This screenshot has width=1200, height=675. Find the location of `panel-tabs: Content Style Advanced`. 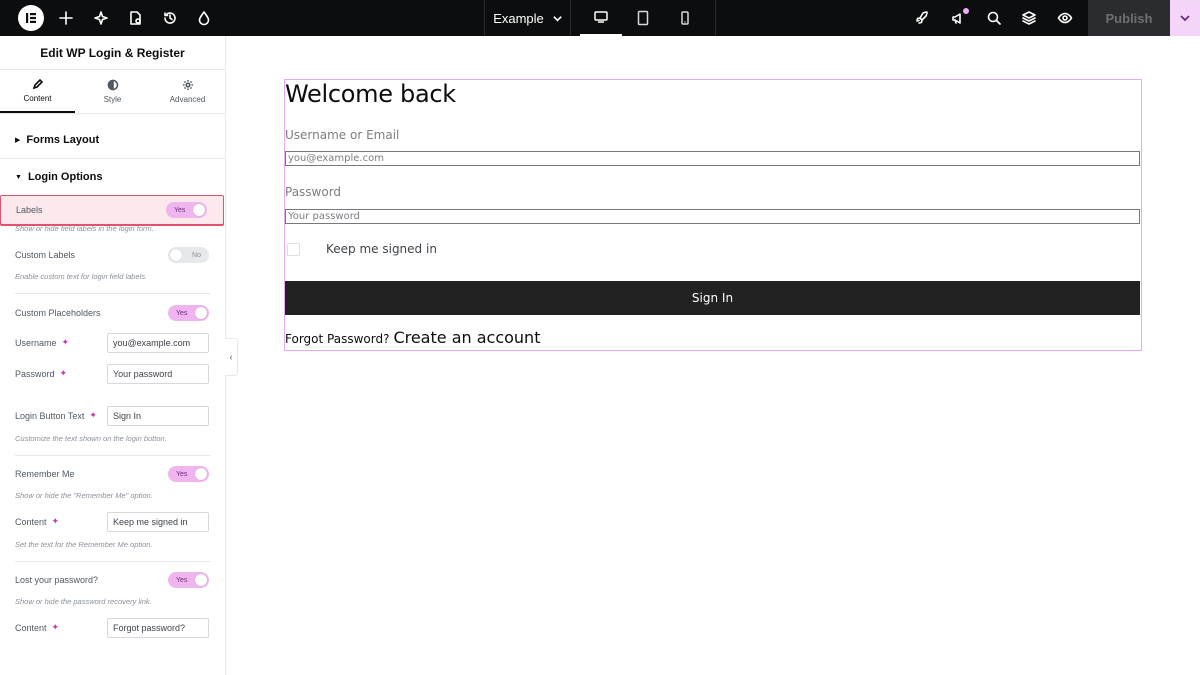

panel-tabs: Content Style Advanced is located at coordinates (112, 92).